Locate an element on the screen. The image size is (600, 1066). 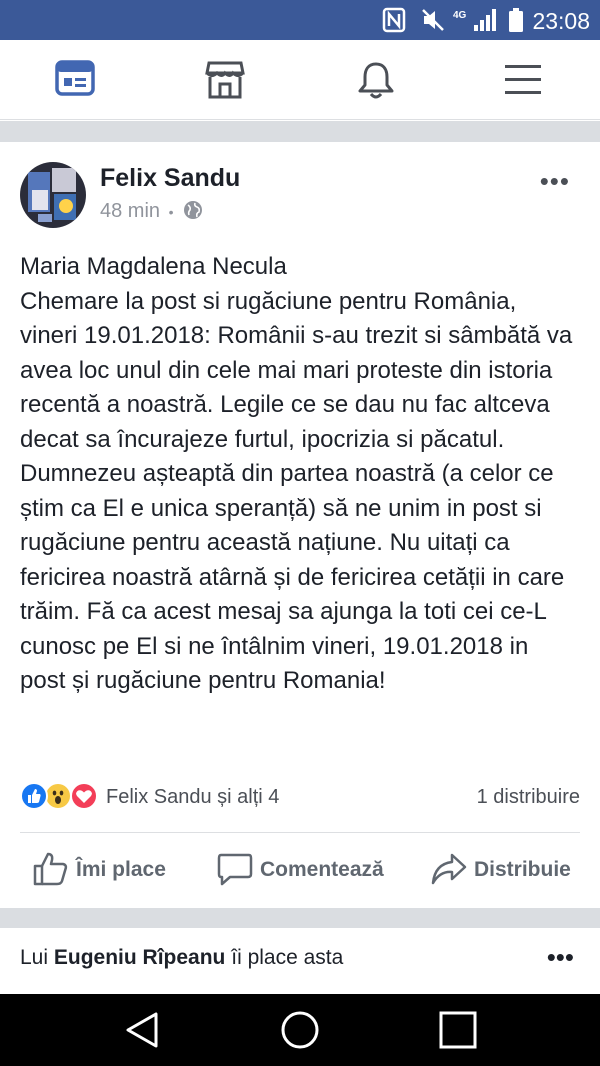
system-navigation-bar is located at coordinates (300, 1030).